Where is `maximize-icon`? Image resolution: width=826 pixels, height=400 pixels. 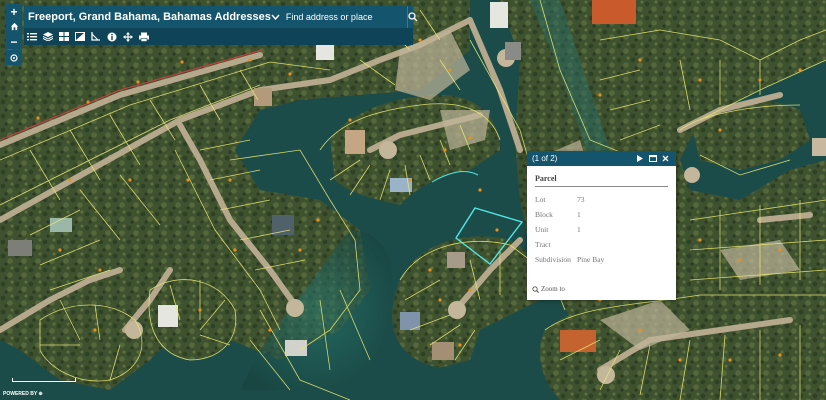 maximize-icon is located at coordinates (652, 158).